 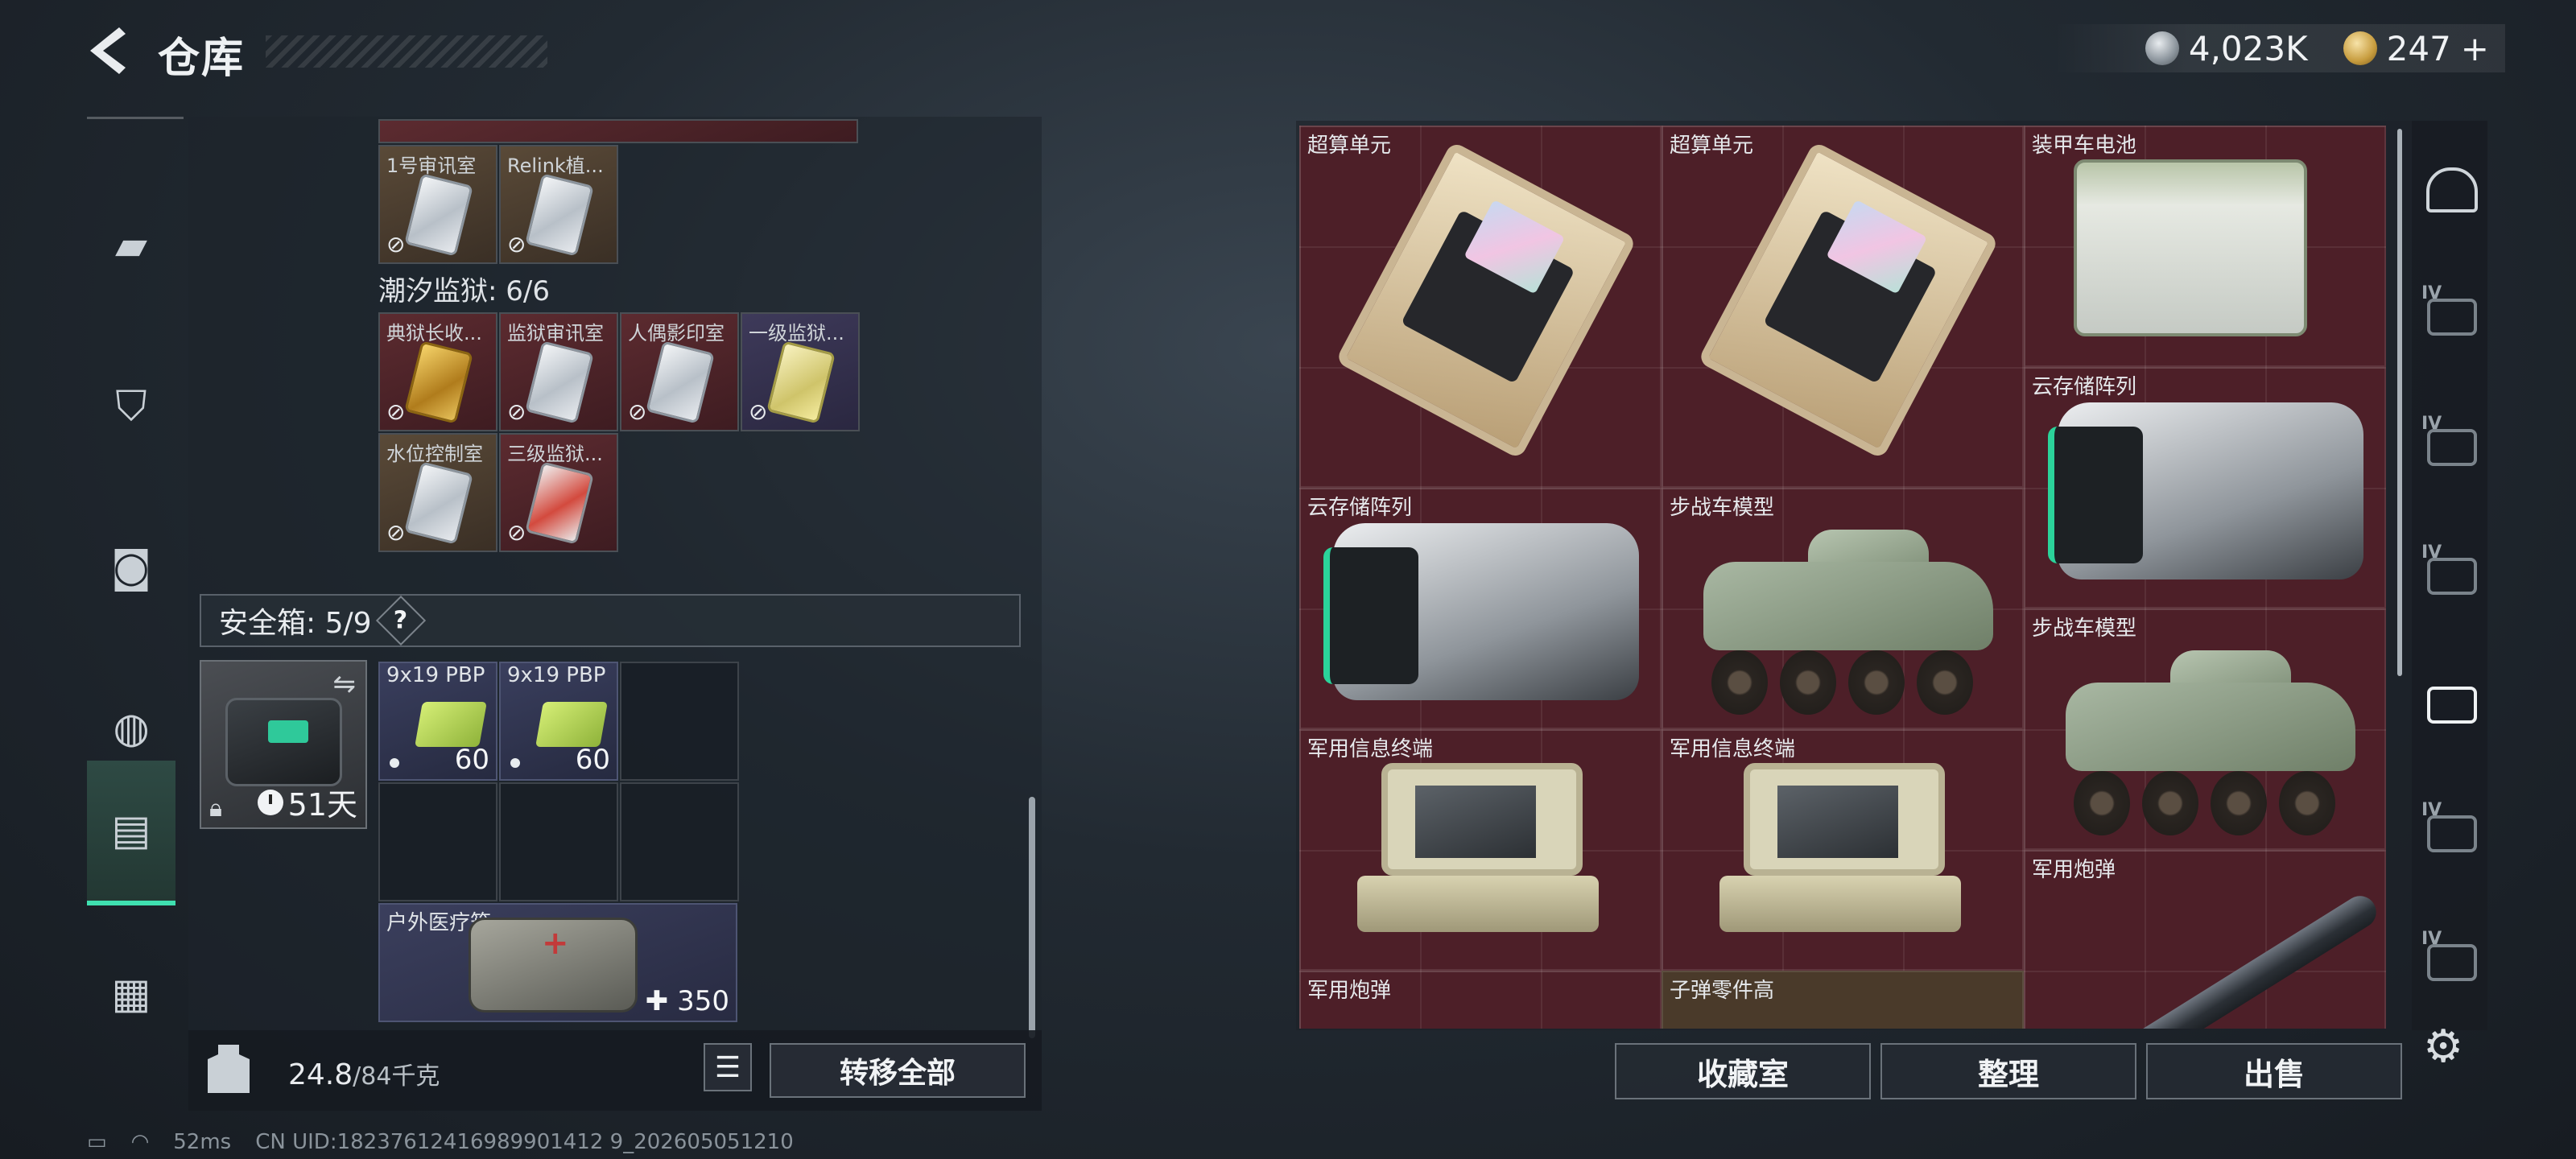 What do you see at coordinates (558, 204) in the screenshot?
I see `keycard-item: Relink植... ⊘` at bounding box center [558, 204].